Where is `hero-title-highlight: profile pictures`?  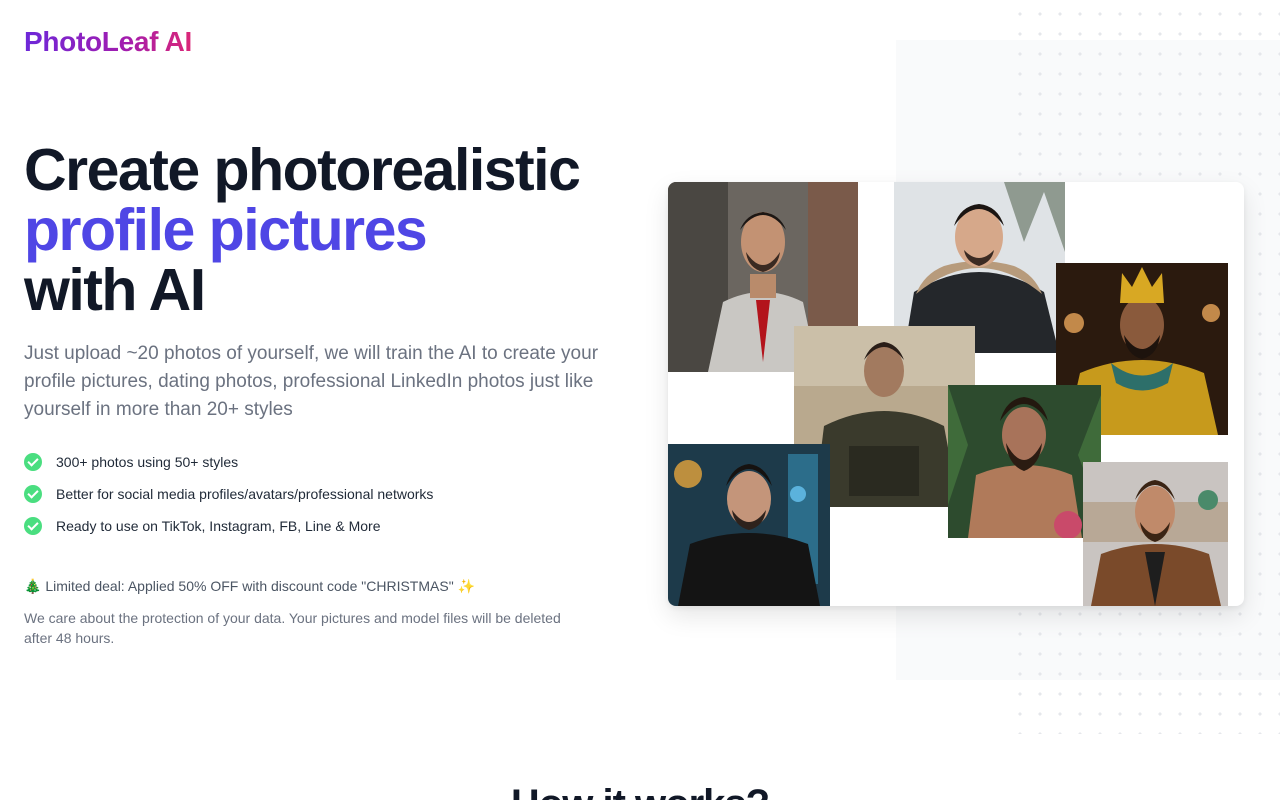
hero-title-highlight: profile pictures is located at coordinates (226, 230).